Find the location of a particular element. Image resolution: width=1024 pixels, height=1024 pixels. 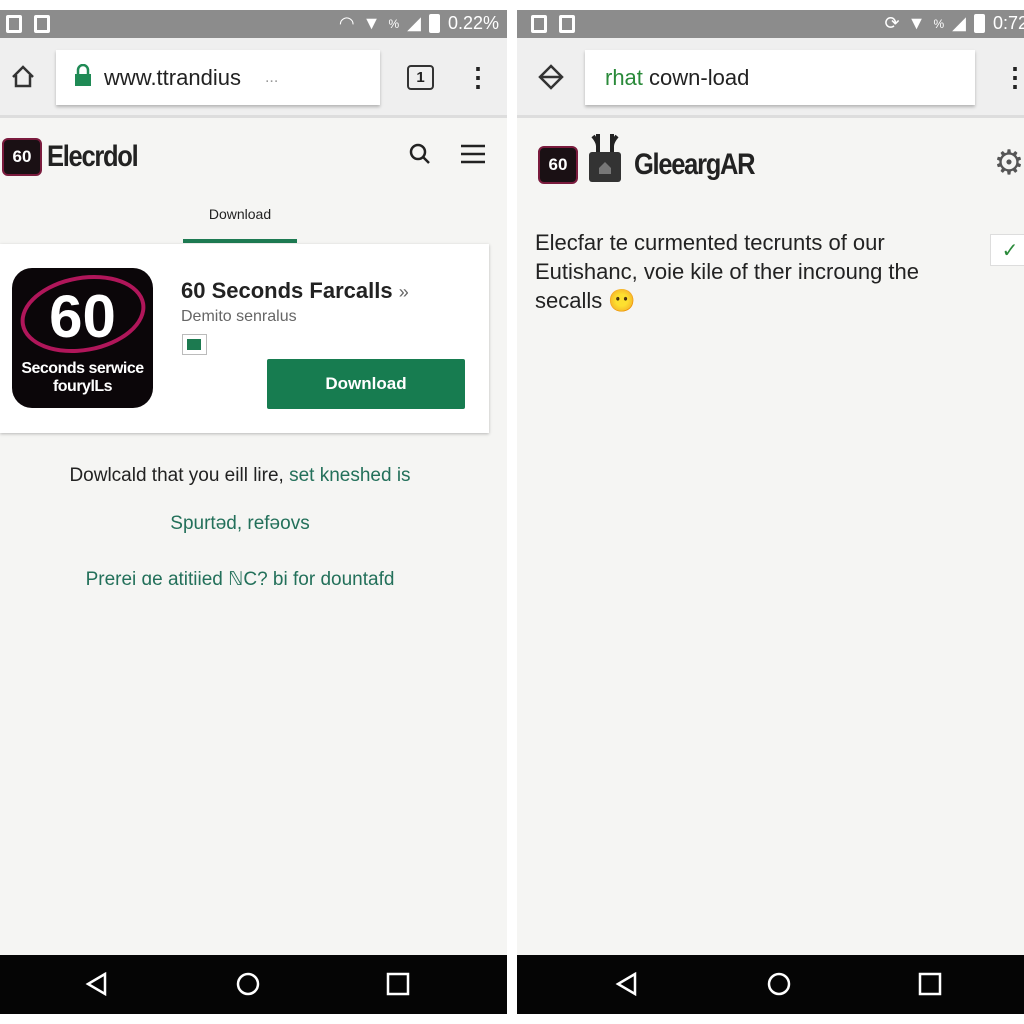

site-brand: GleeargAR is located at coordinates (695, 165).